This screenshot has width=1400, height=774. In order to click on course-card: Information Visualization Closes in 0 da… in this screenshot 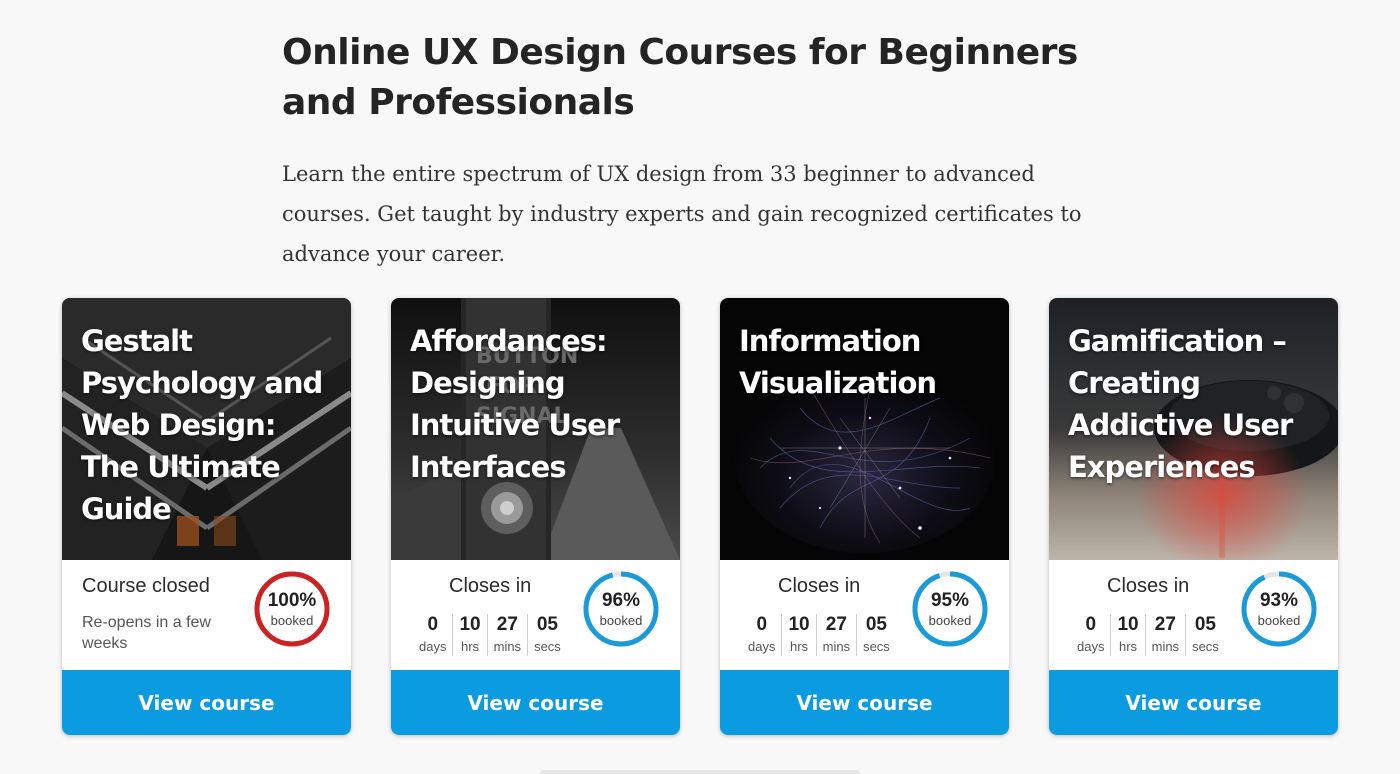, I will do `click(864, 516)`.